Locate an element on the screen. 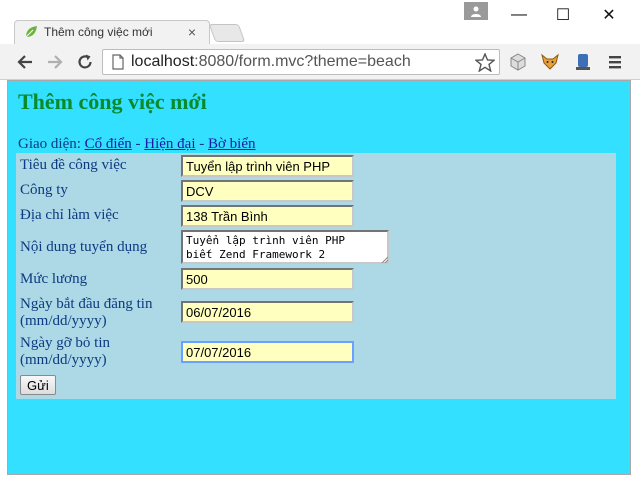 Image resolution: width=640 pixels, height=484 pixels. end-date-label: Ngày gỡ bỏ tin (mm/dd/yyyy) is located at coordinates (65, 352).